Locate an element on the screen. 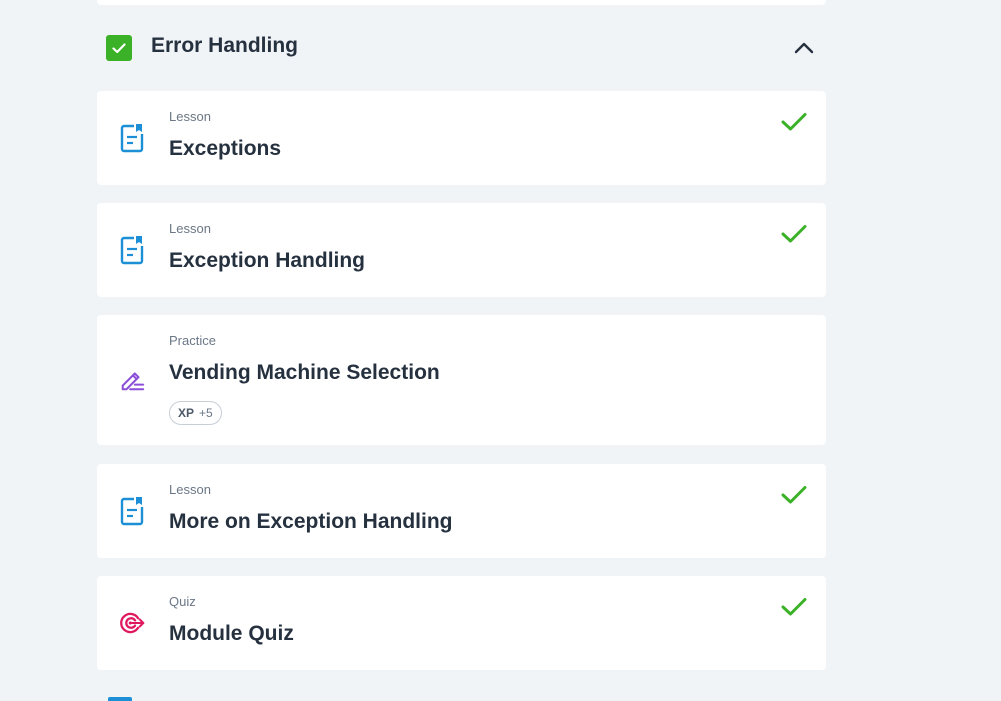  module-header: Error Handling is located at coordinates (461, 48).